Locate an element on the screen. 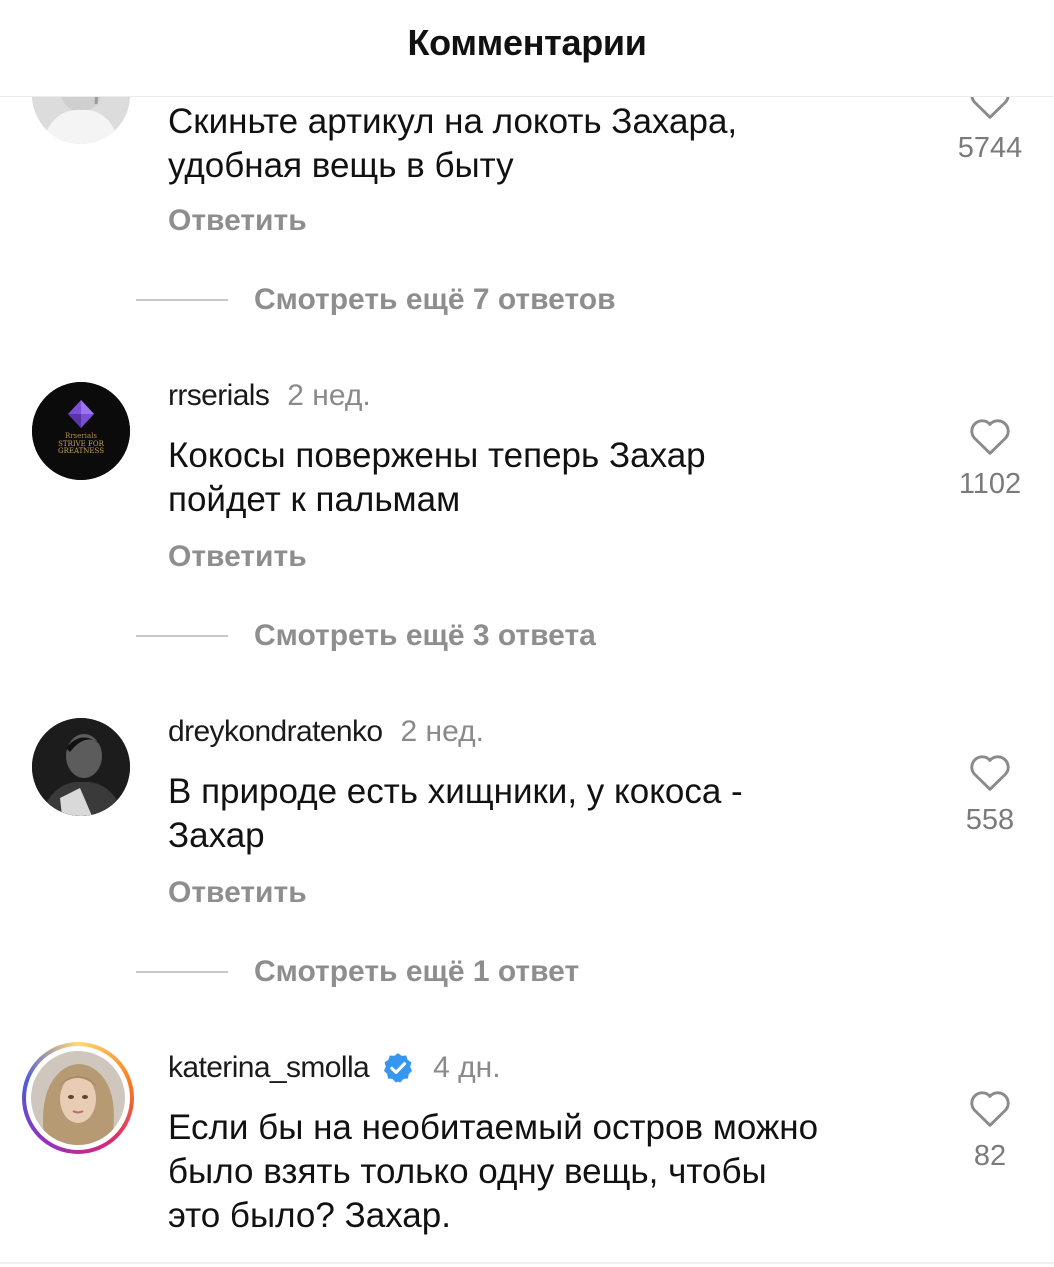  view-more-replies-label: Смотреть ещё 3 ответа is located at coordinates (425, 635).